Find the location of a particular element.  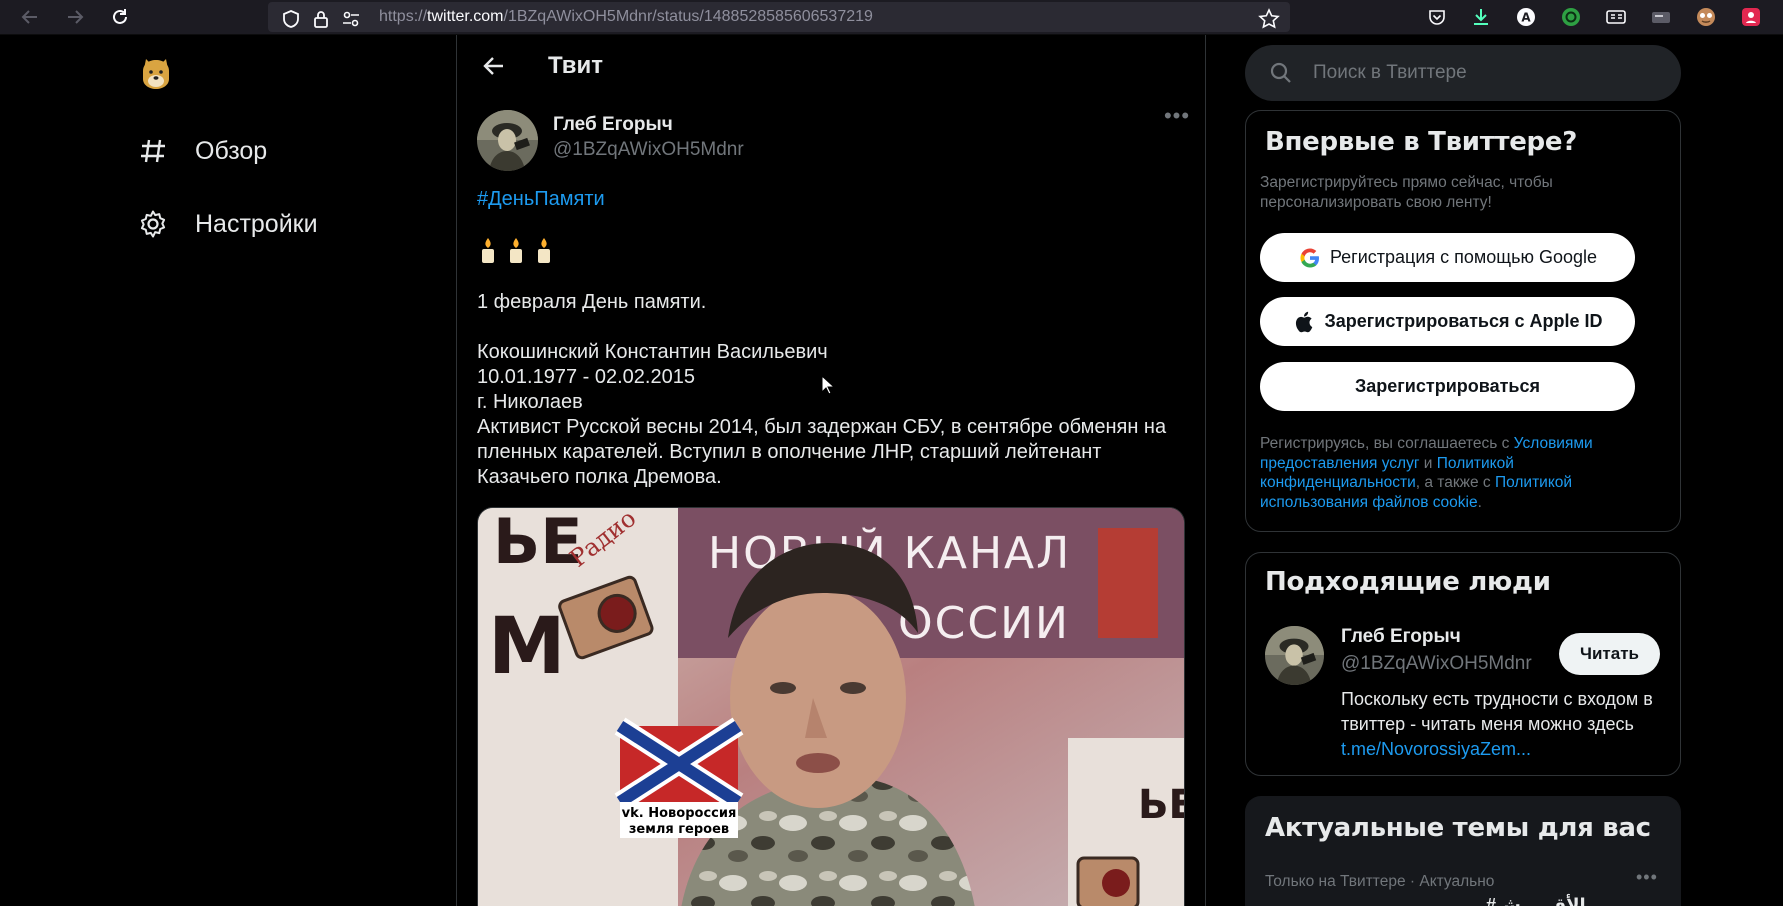

extension-face-icon is located at coordinates (1706, 17).